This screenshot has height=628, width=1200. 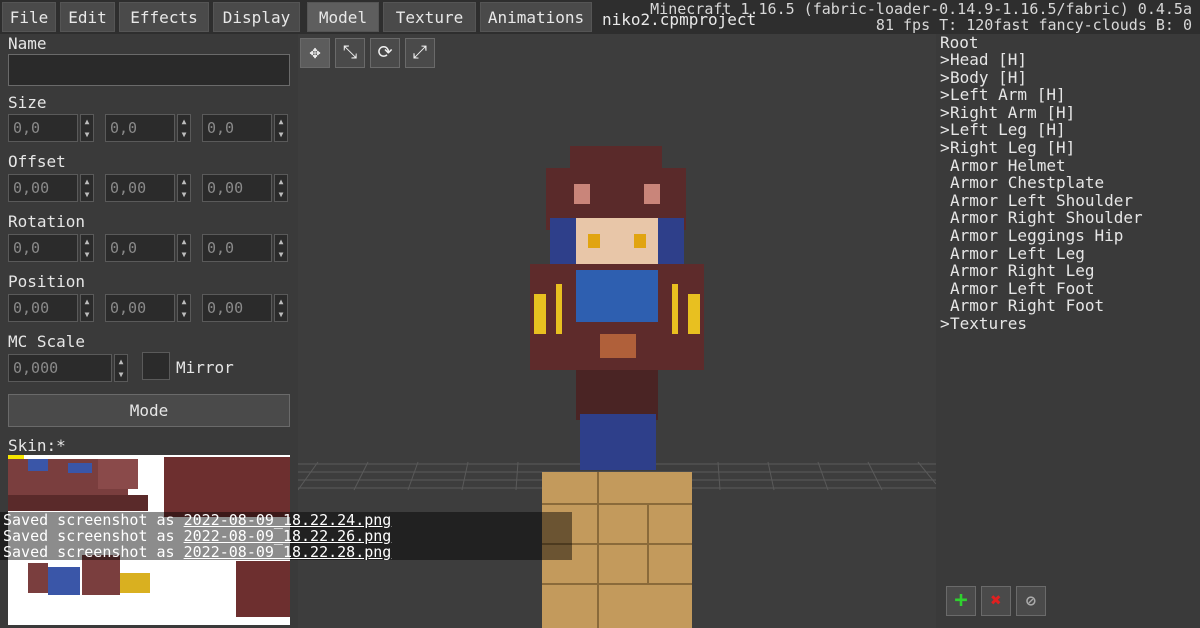 I want to click on position-x-input: 0,00, so click(x=43, y=308).